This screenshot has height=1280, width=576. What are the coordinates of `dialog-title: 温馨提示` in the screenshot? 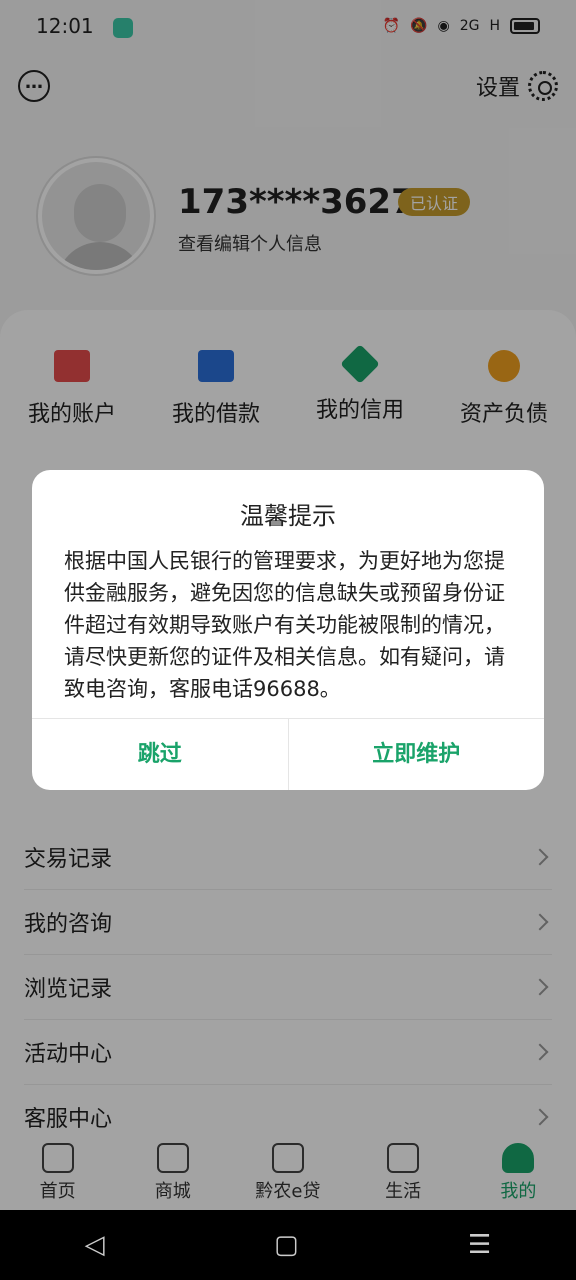 It's located at (288, 516).